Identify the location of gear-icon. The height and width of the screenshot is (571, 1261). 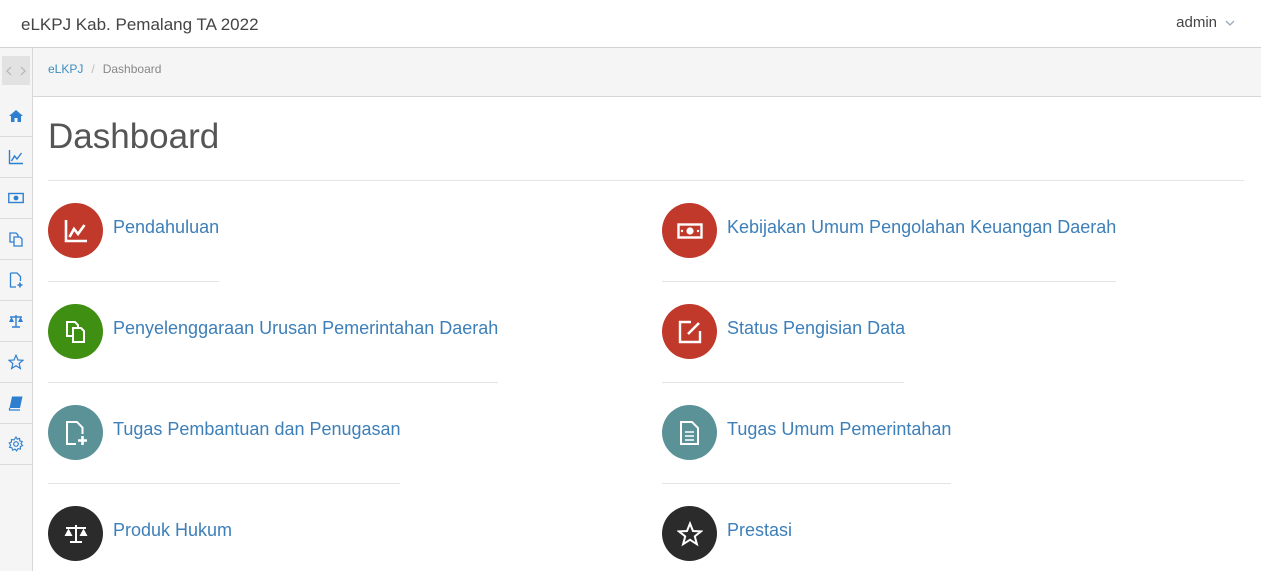
(16, 444).